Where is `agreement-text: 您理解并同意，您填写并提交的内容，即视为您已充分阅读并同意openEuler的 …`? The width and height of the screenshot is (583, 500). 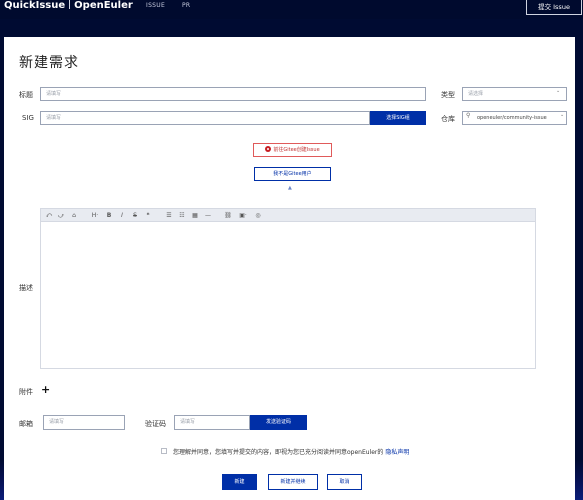 agreement-text: 您理解并同意，您填写并提交的内容，即视为您已充分阅读并同意openEuler的 … is located at coordinates (291, 451).